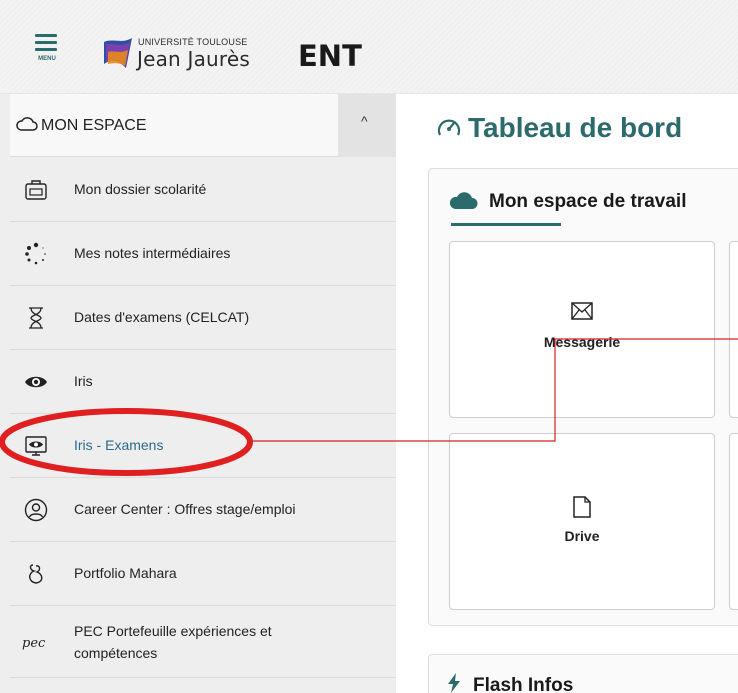  I want to click on eye-screen-icon, so click(36, 446).